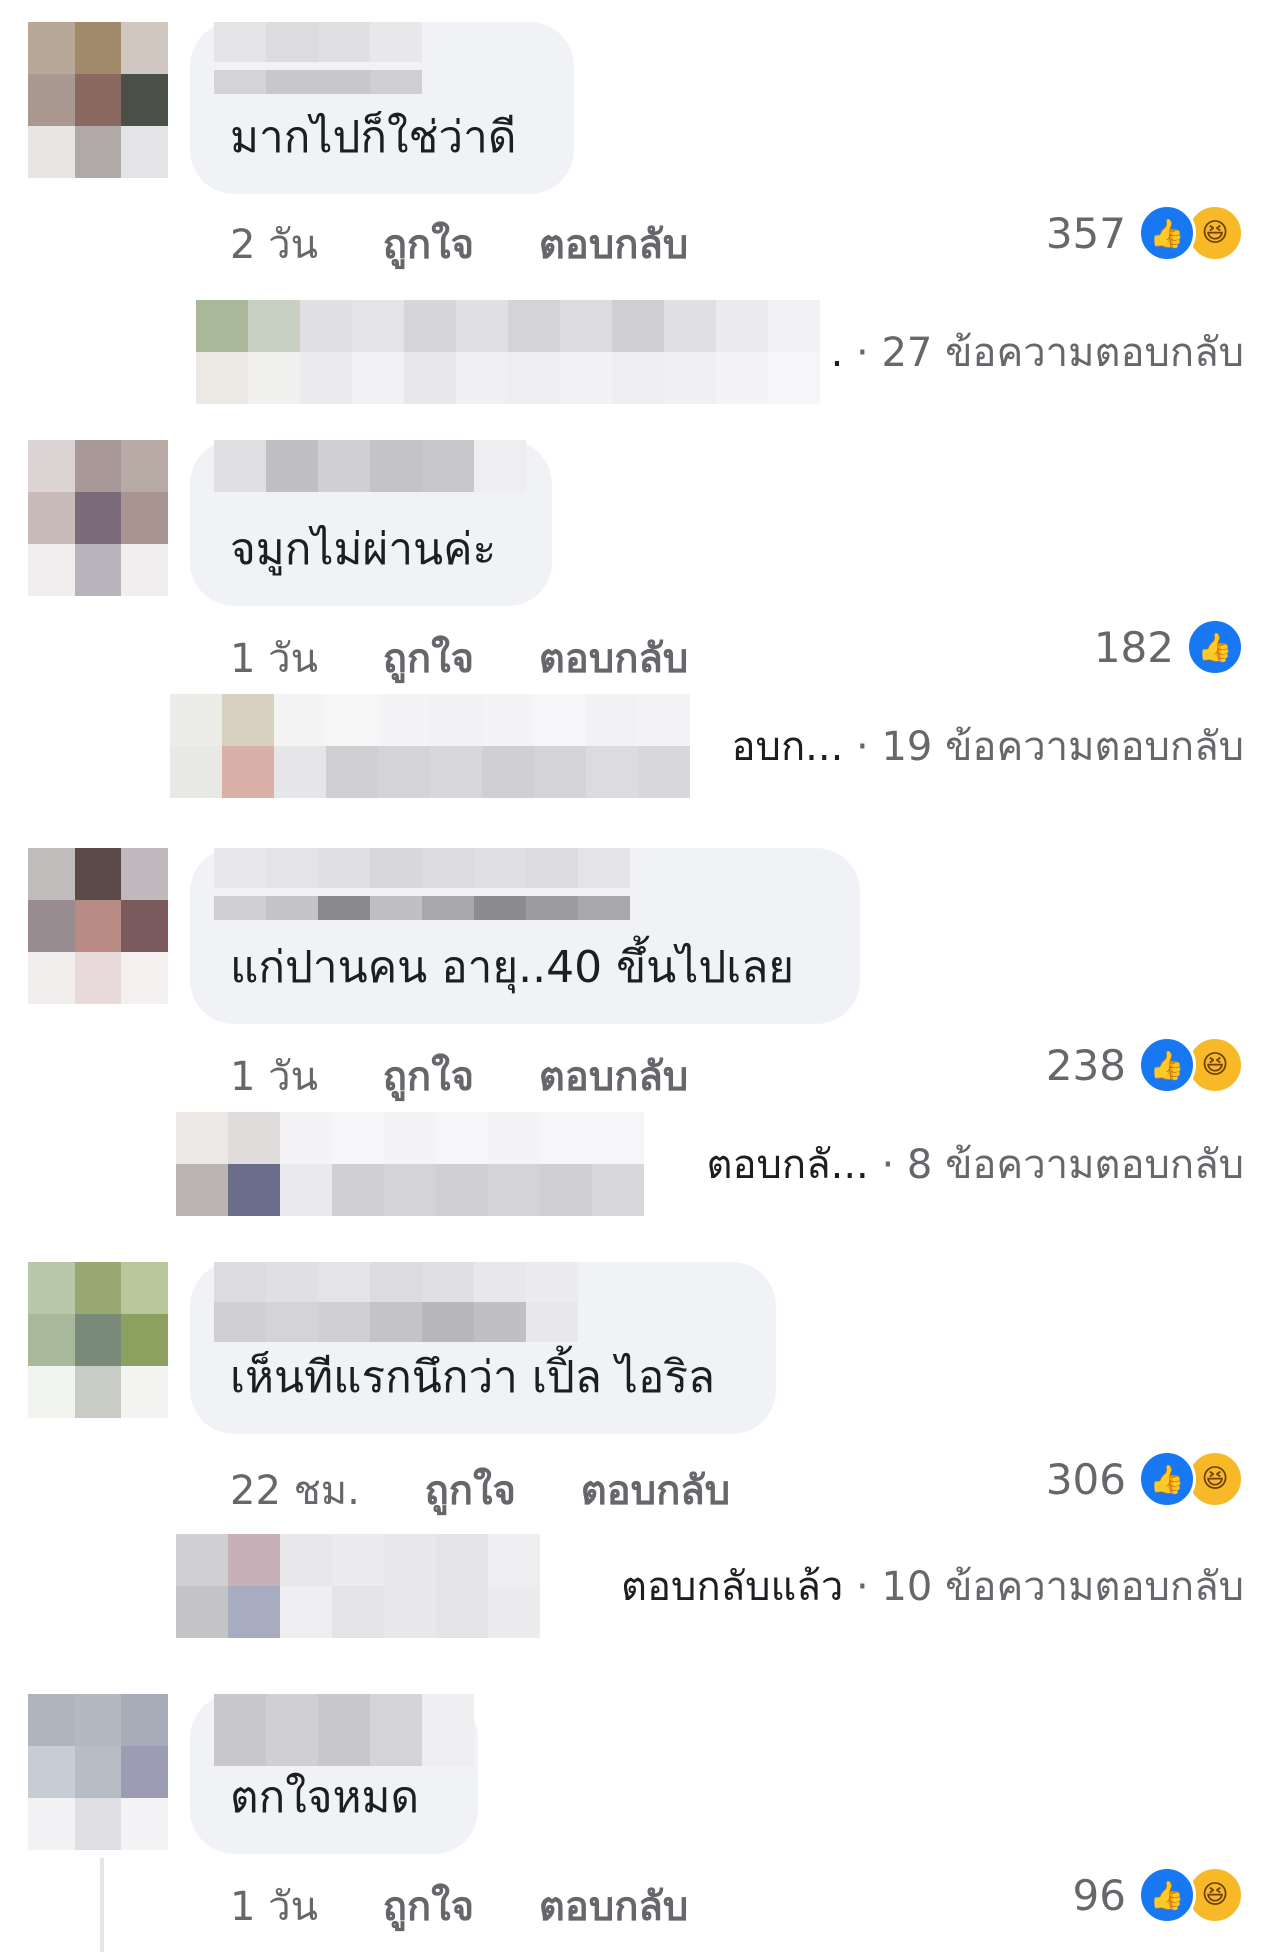  I want to click on reaction-summary: 96 👍 😆, so click(1158, 1895).